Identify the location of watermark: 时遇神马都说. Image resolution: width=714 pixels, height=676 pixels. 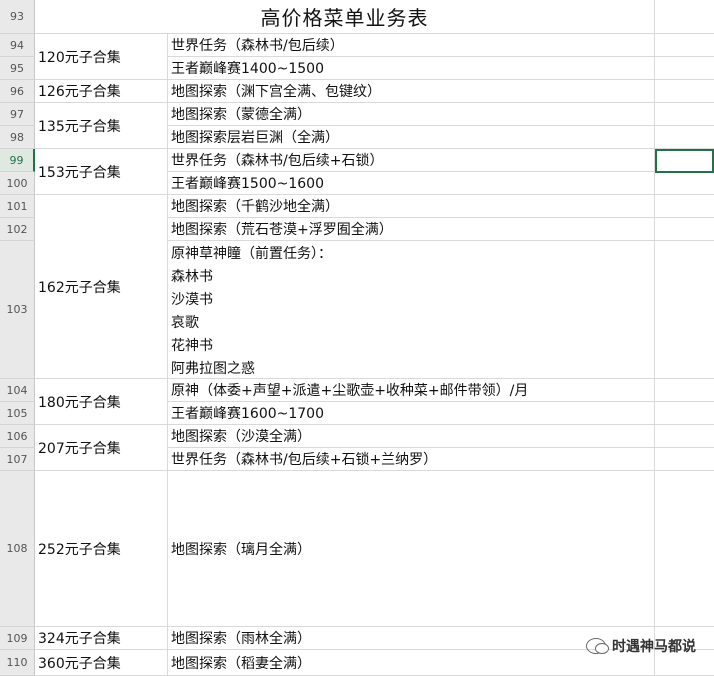
(641, 646).